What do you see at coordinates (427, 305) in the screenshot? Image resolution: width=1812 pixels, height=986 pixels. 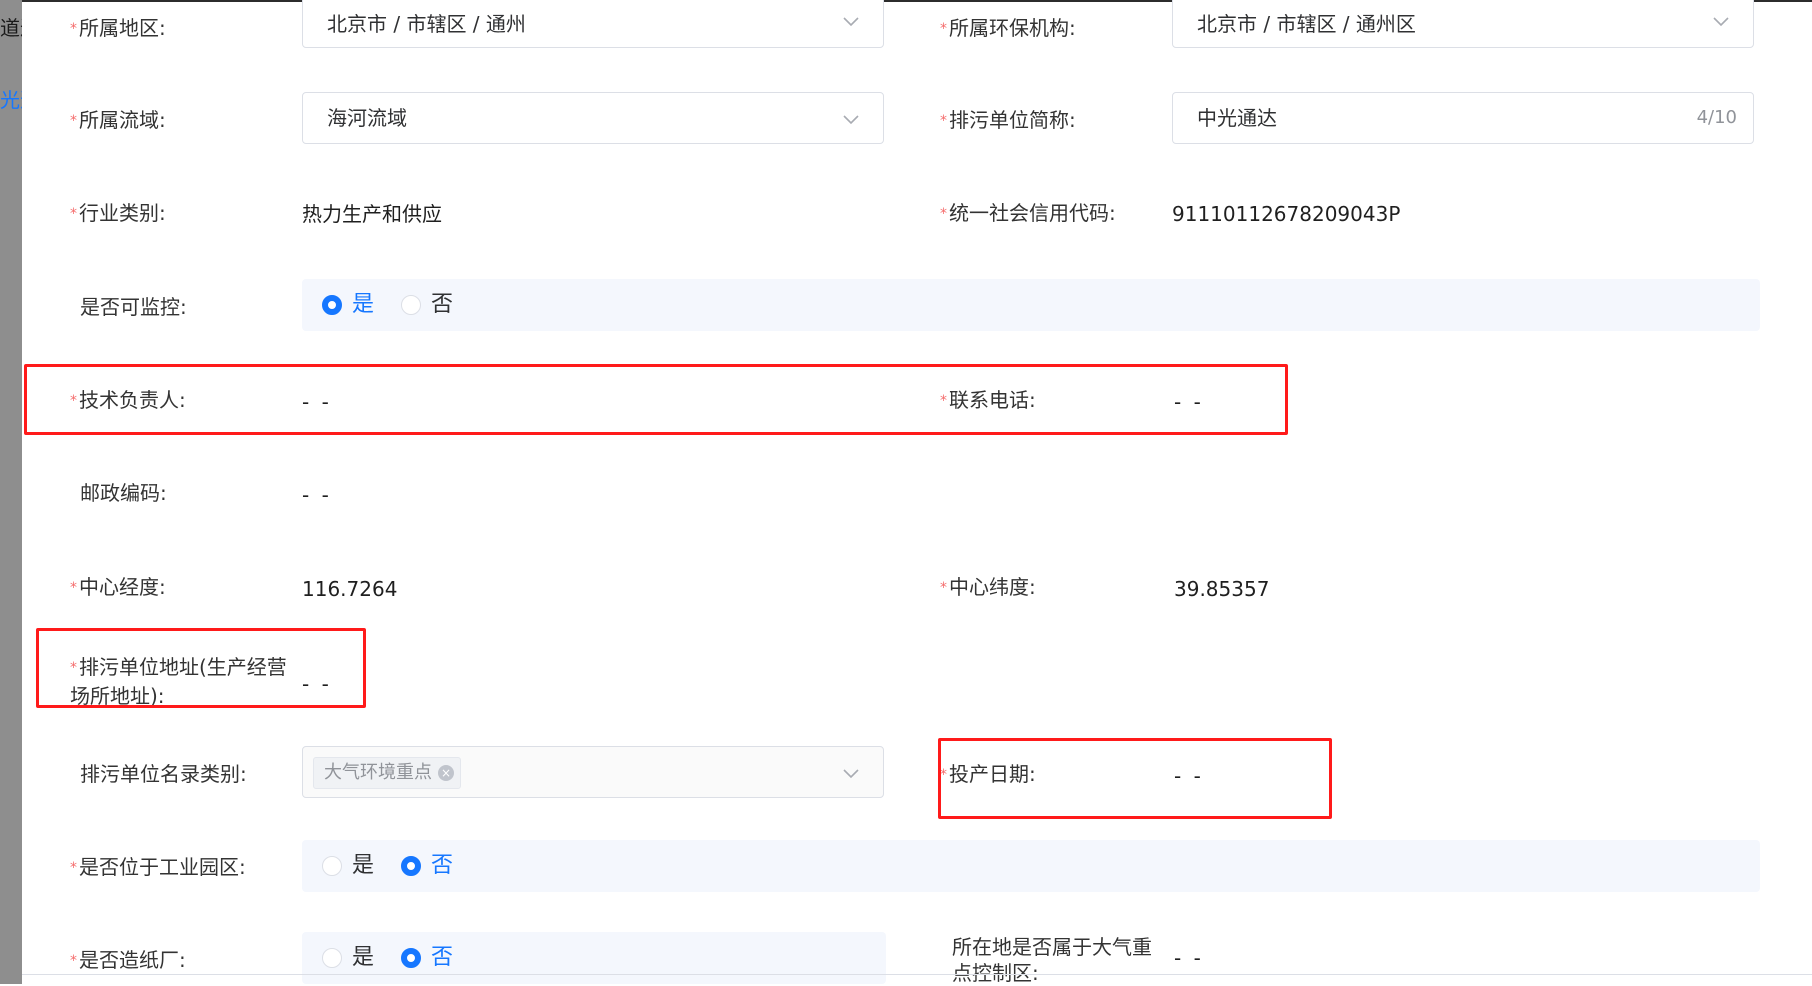 I see `monitorable-radio-no: 否` at bounding box center [427, 305].